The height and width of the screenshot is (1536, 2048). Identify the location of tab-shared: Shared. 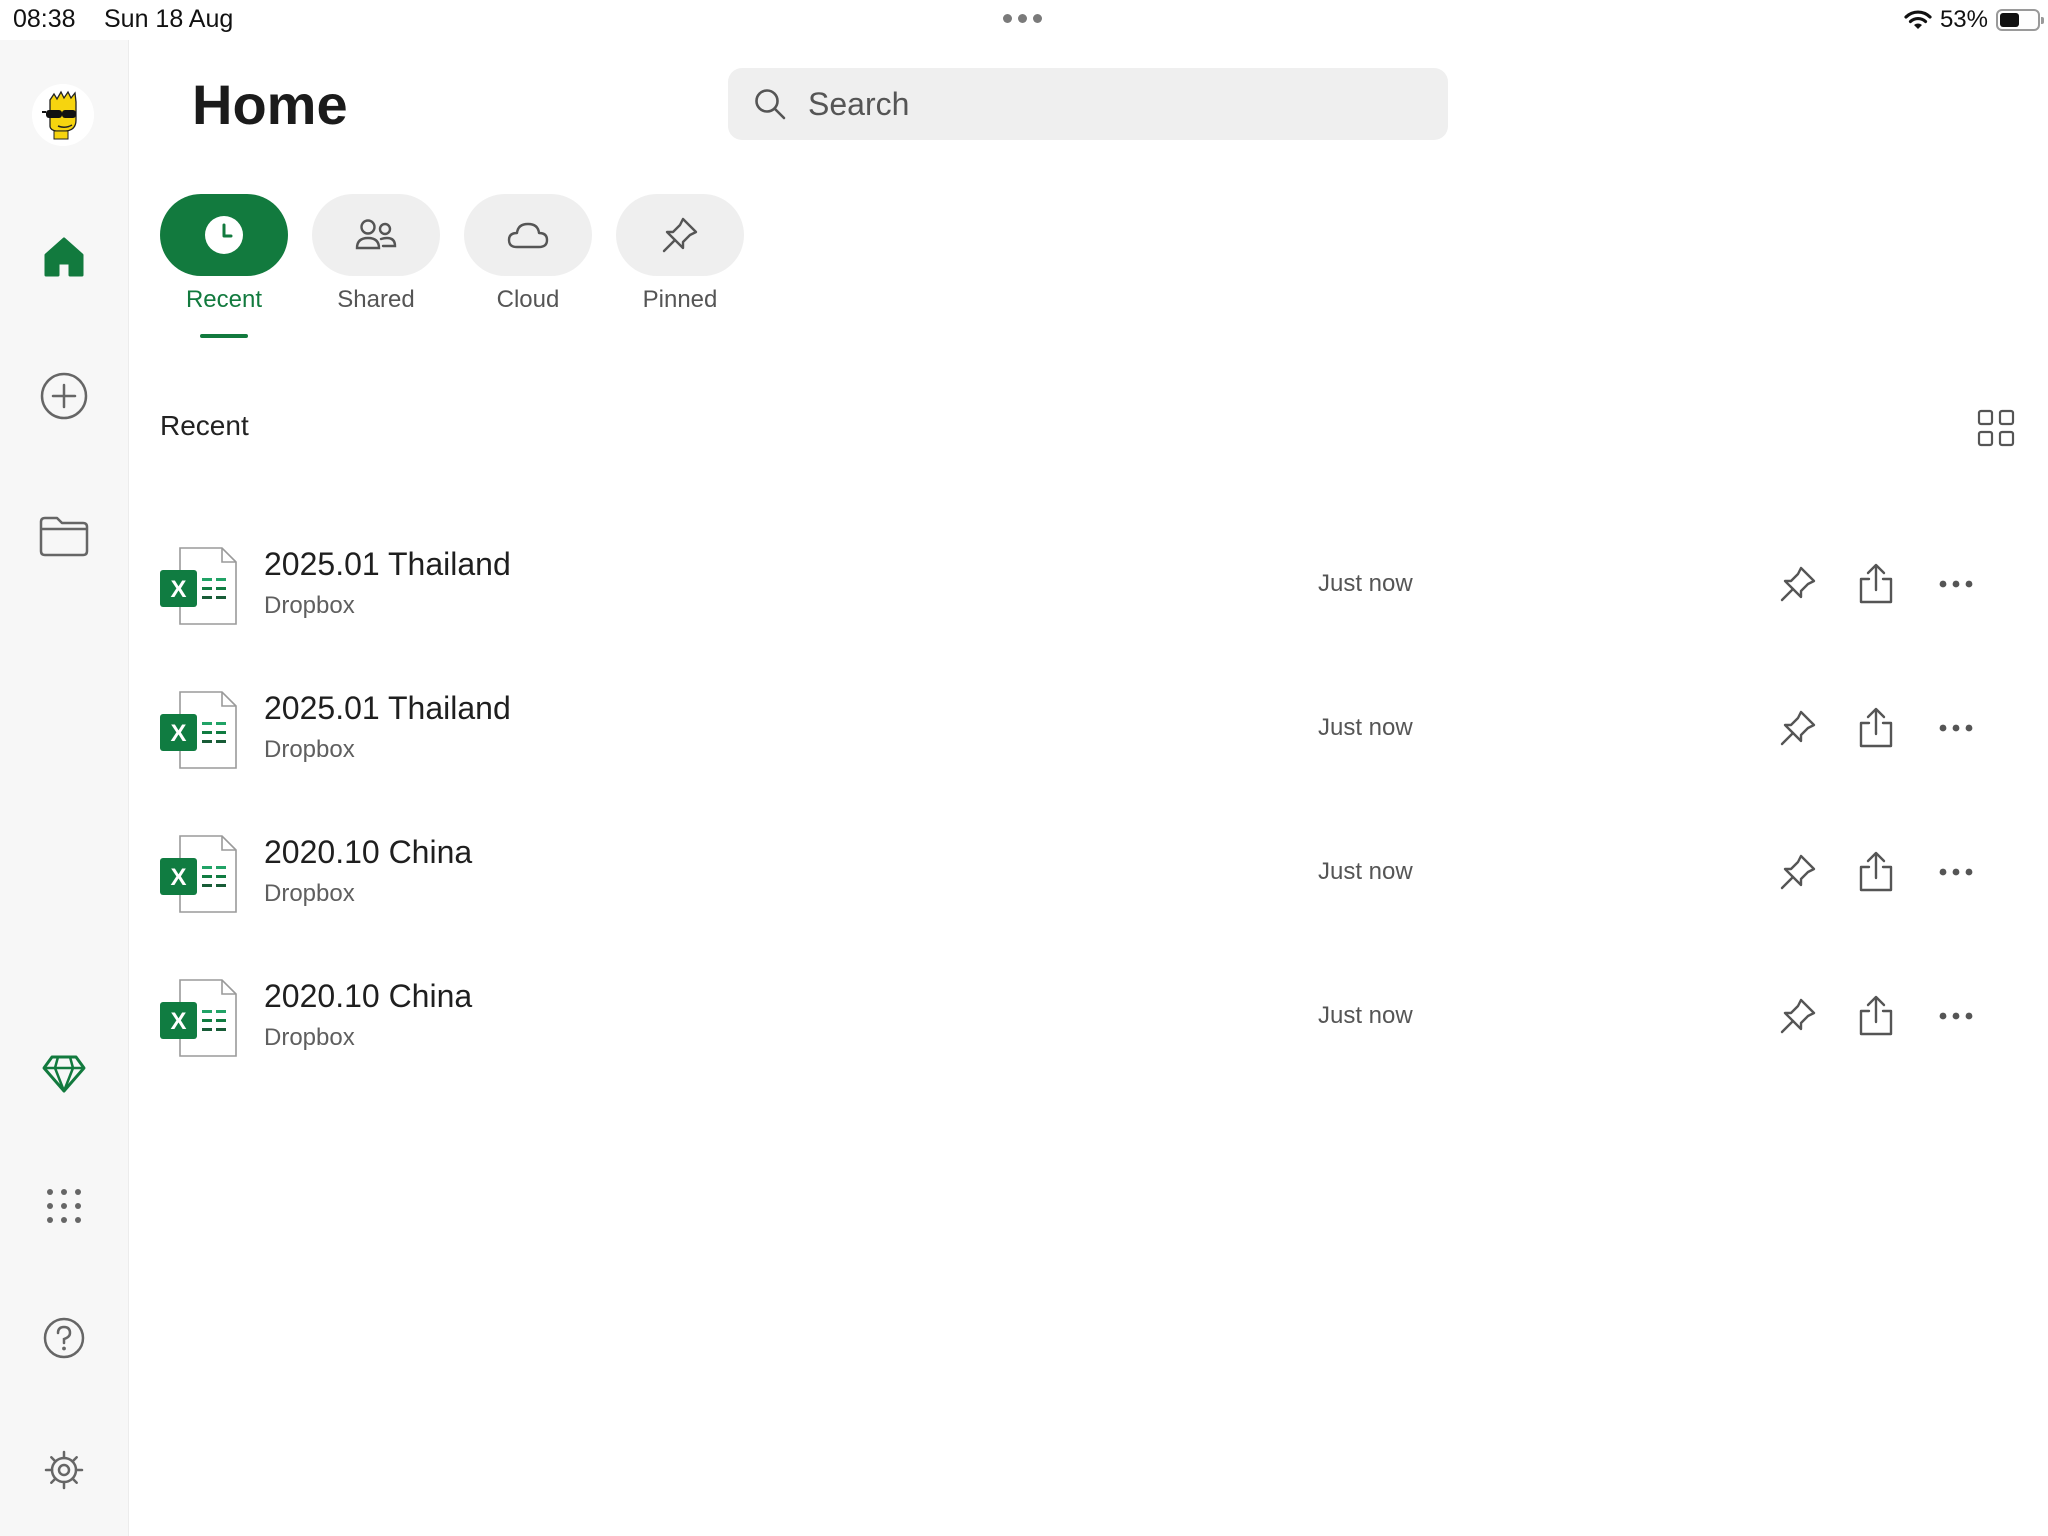
(376, 254).